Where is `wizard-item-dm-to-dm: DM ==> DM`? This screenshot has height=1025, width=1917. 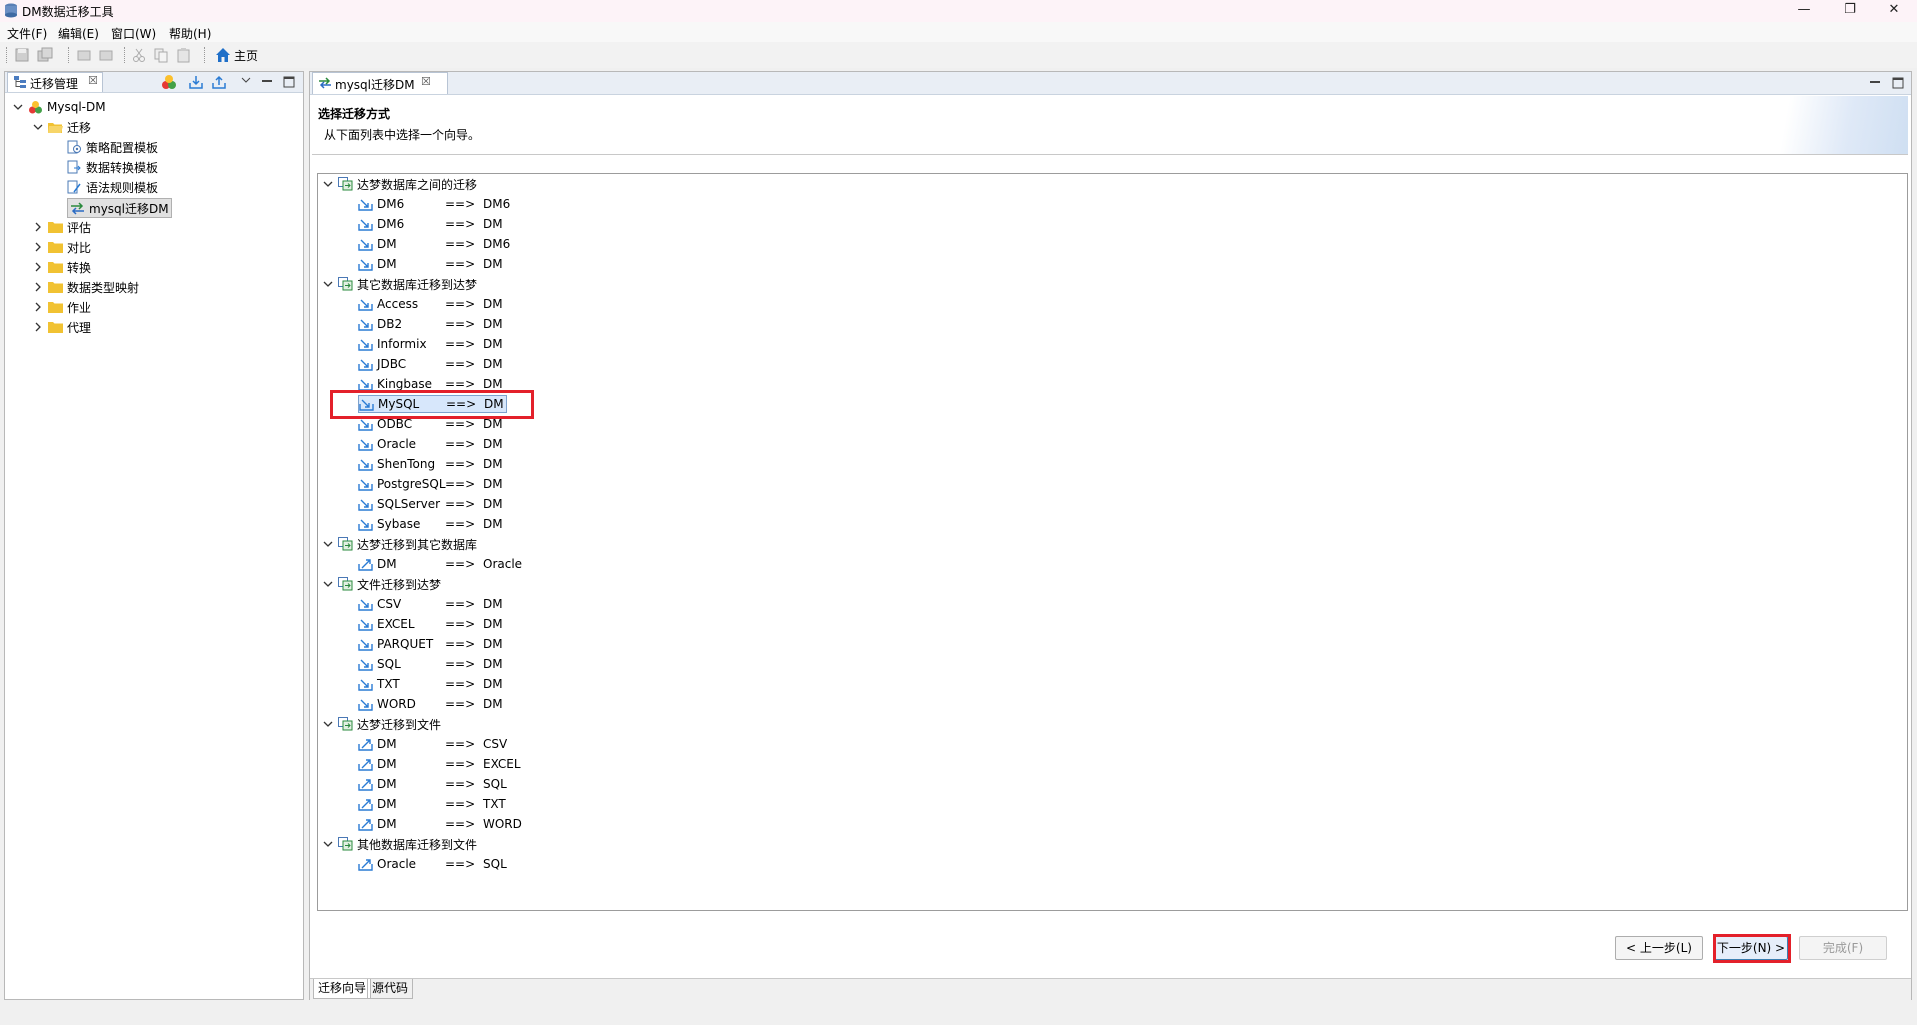 wizard-item-dm-to-dm: DM ==> DM is located at coordinates (430, 264).